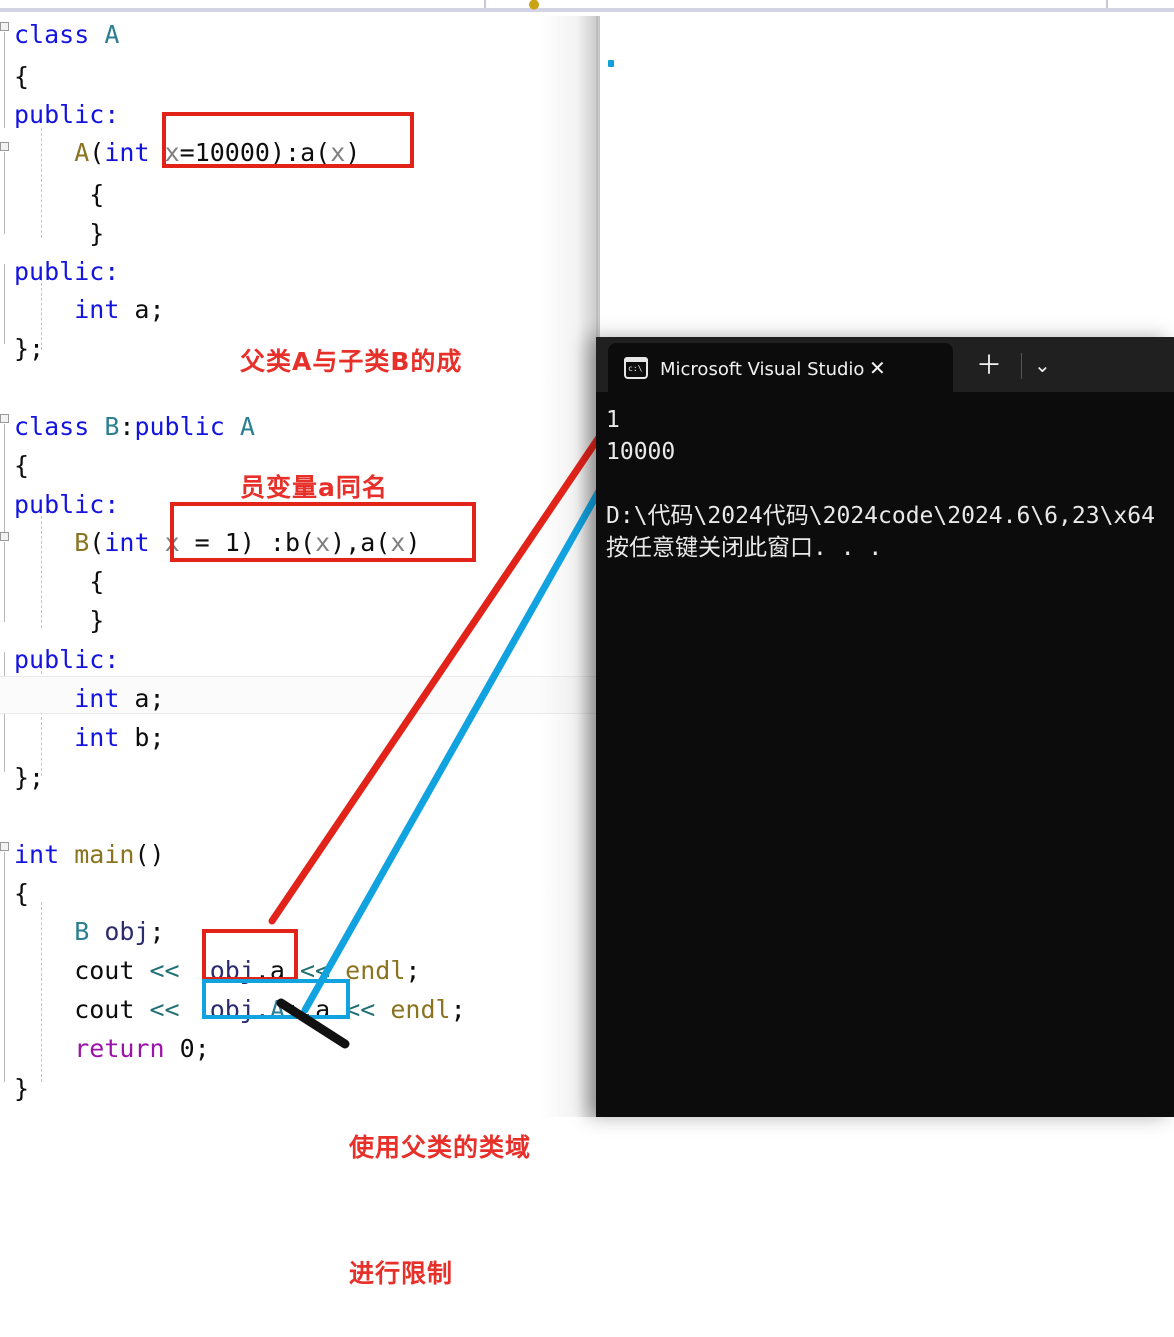 This screenshot has width=1174, height=1337. What do you see at coordinates (119, 1048) in the screenshot?
I see `code-token: return` at bounding box center [119, 1048].